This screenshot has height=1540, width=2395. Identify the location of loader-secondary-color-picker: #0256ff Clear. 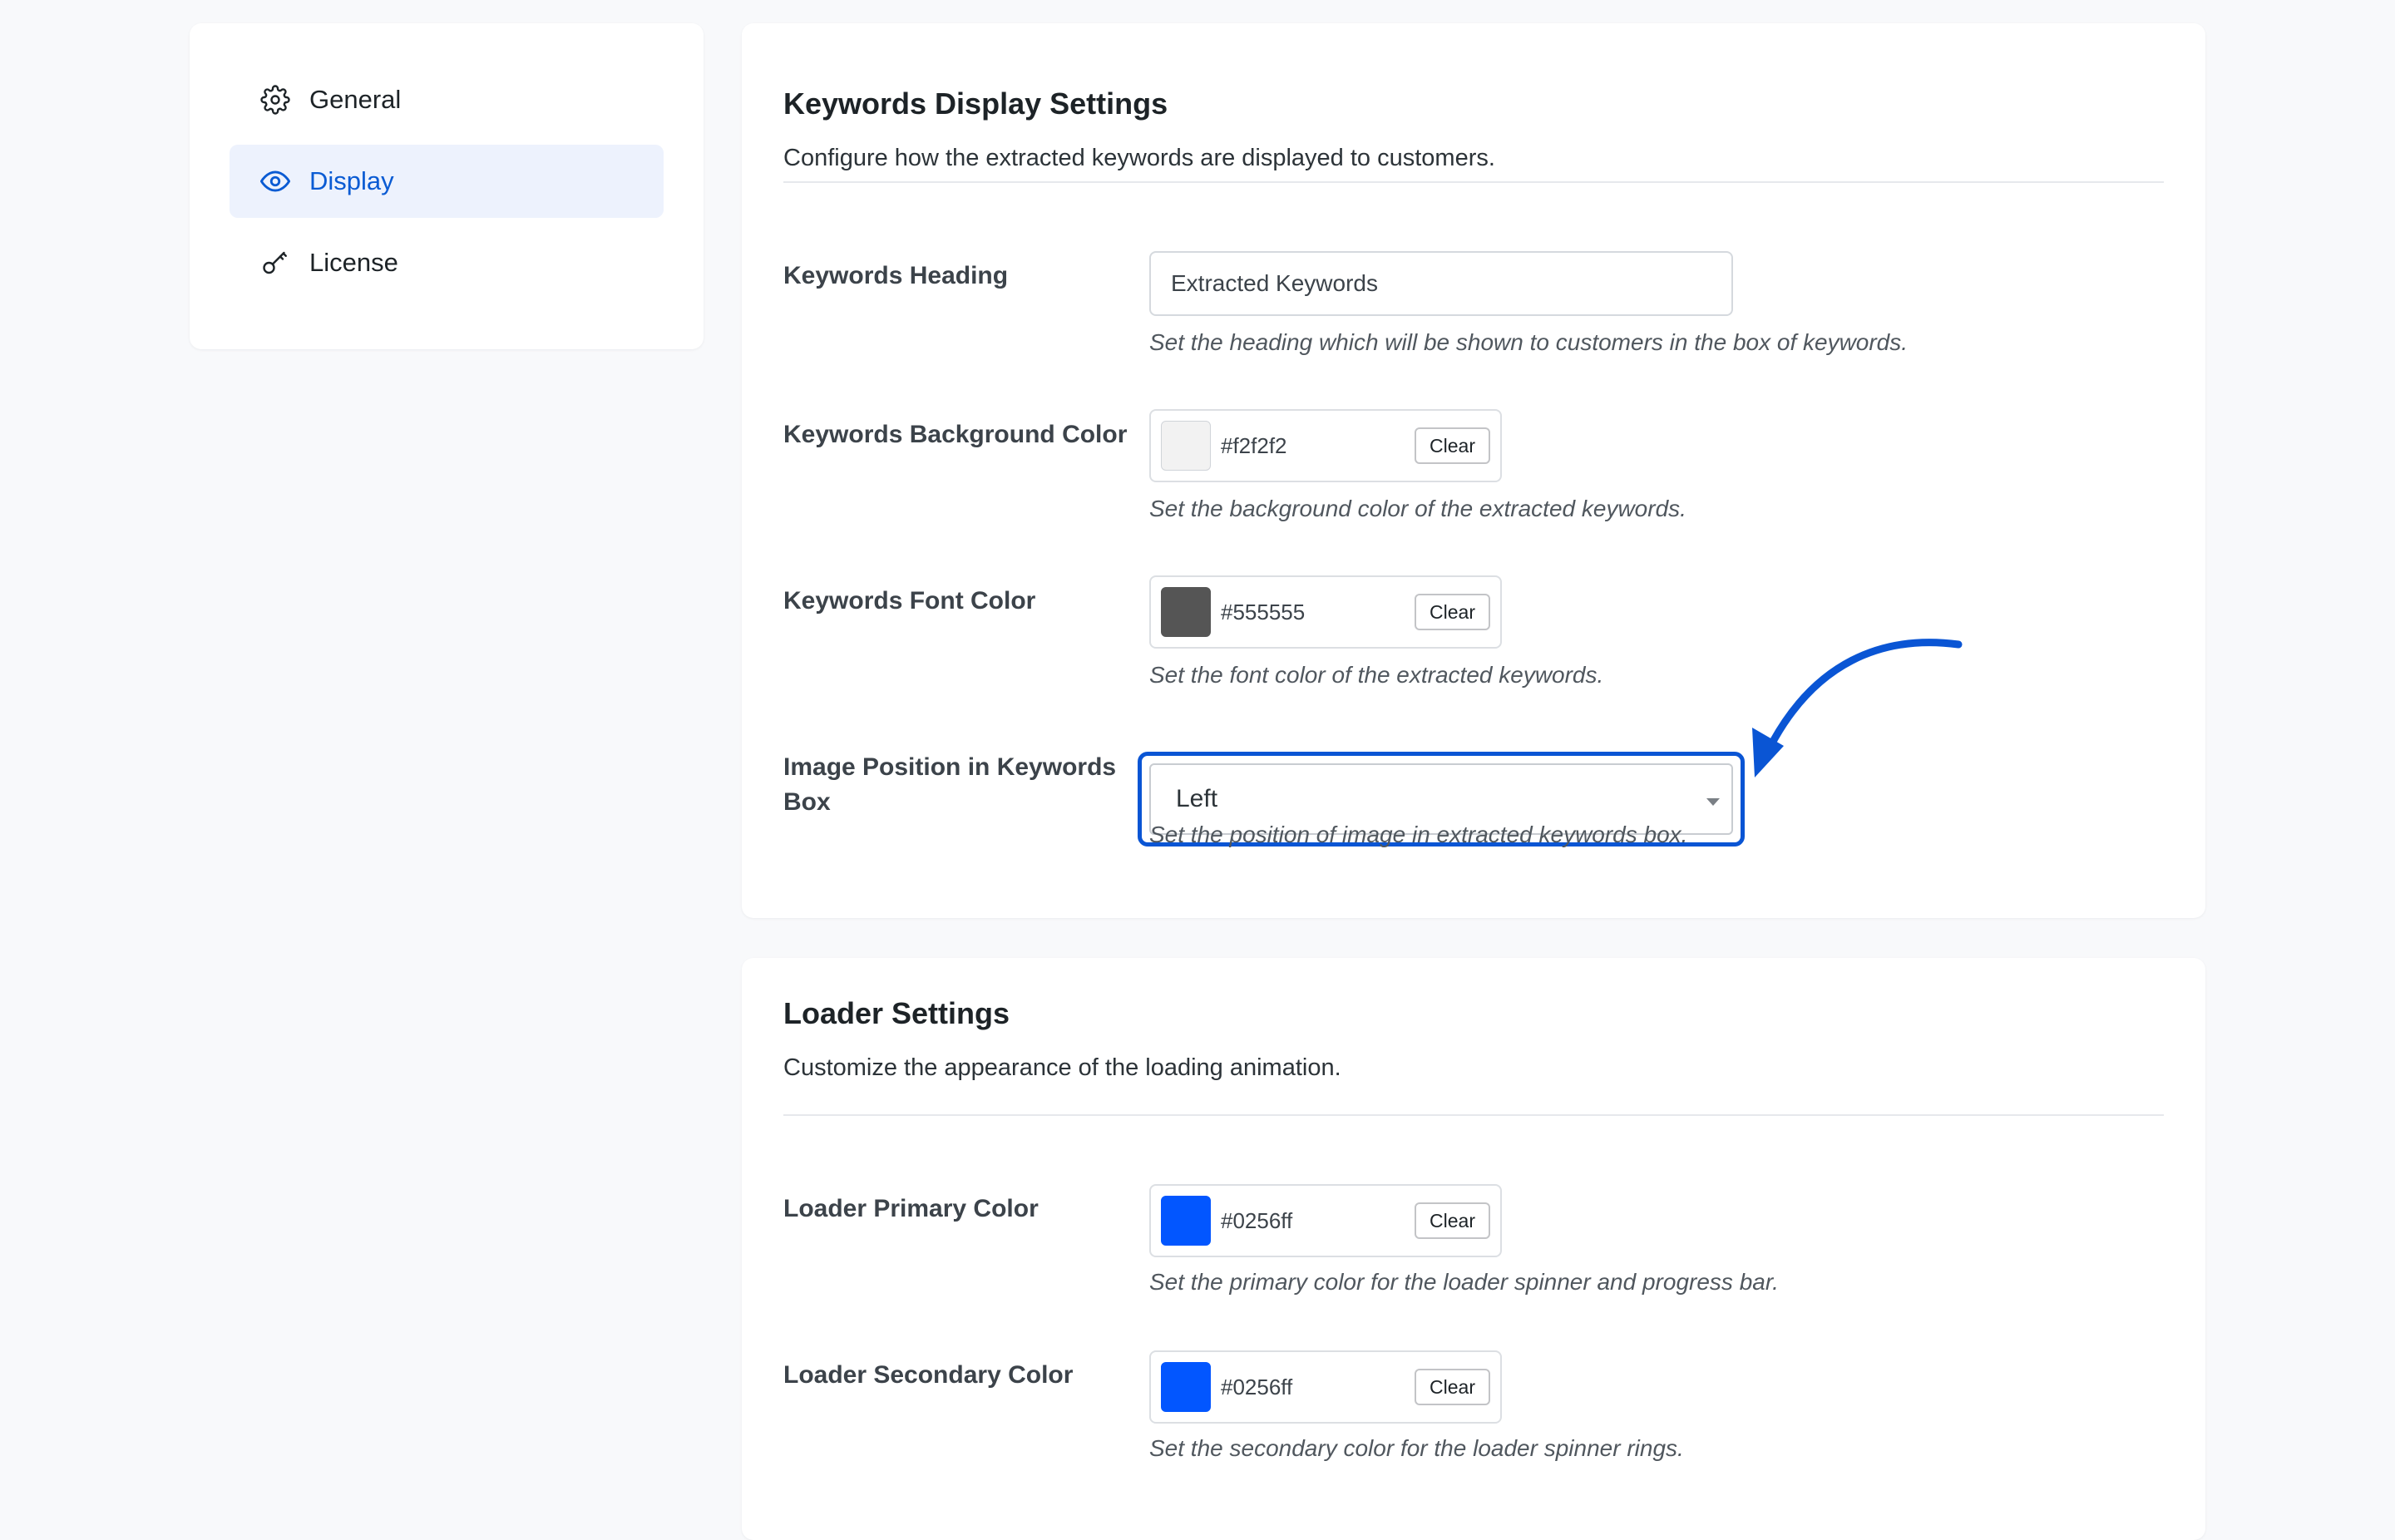
(1325, 1387).